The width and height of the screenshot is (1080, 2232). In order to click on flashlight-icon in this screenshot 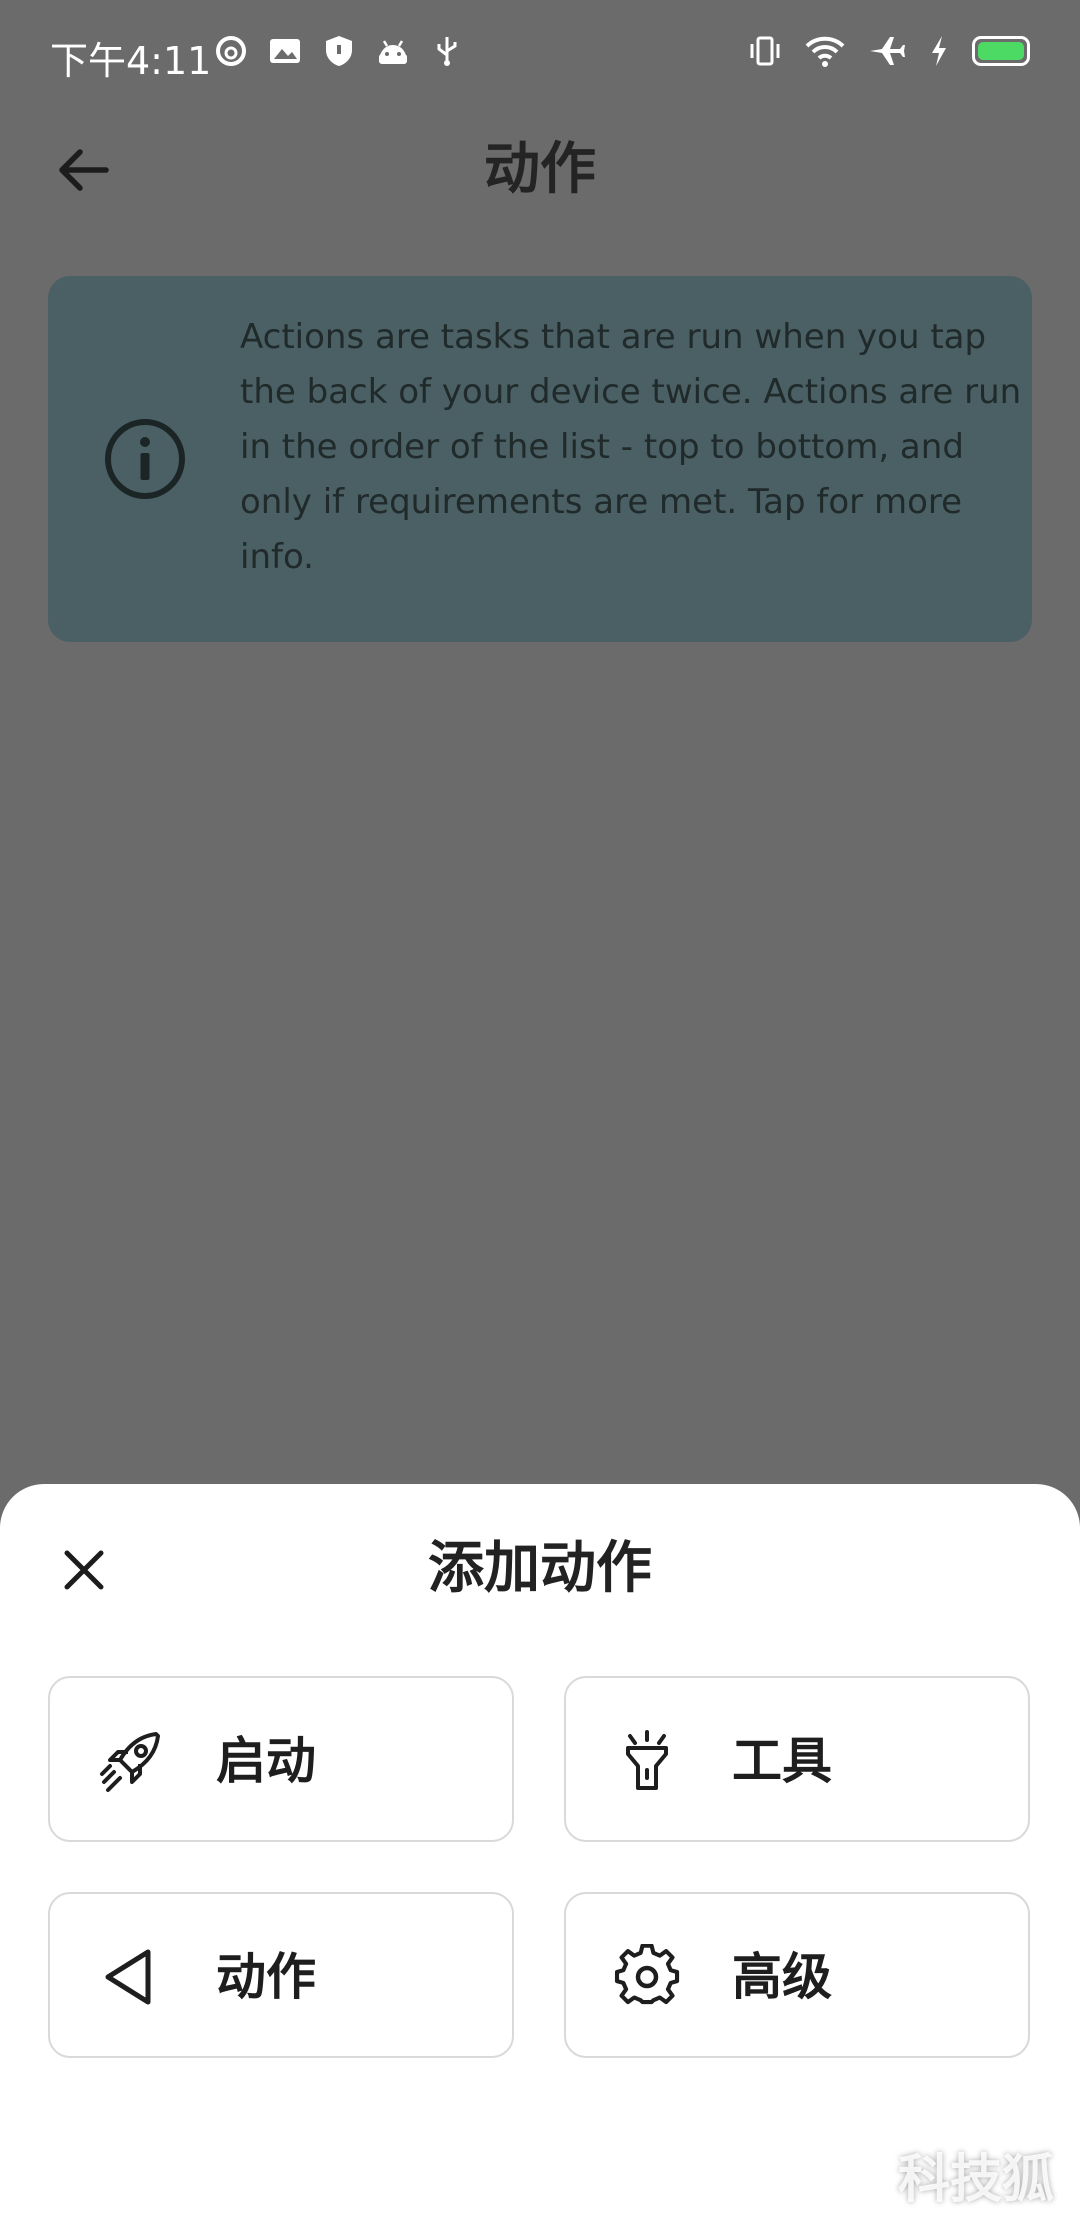, I will do `click(647, 1760)`.